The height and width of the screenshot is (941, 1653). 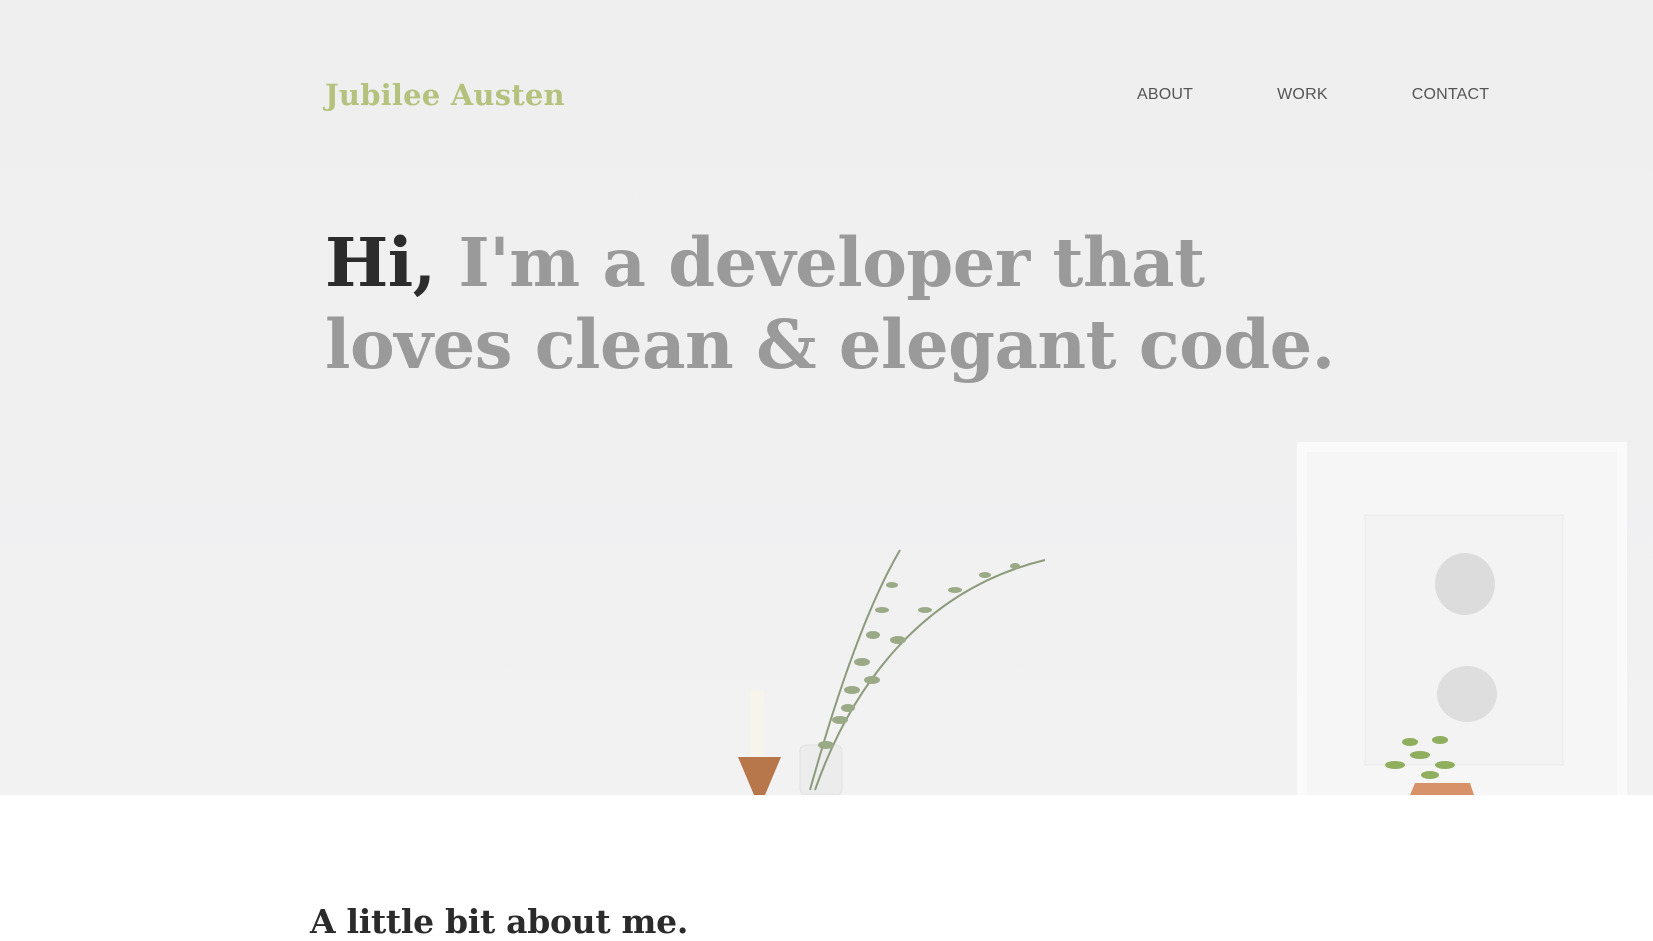 I want to click on hero-greeting: Hi,, so click(x=380, y=262).